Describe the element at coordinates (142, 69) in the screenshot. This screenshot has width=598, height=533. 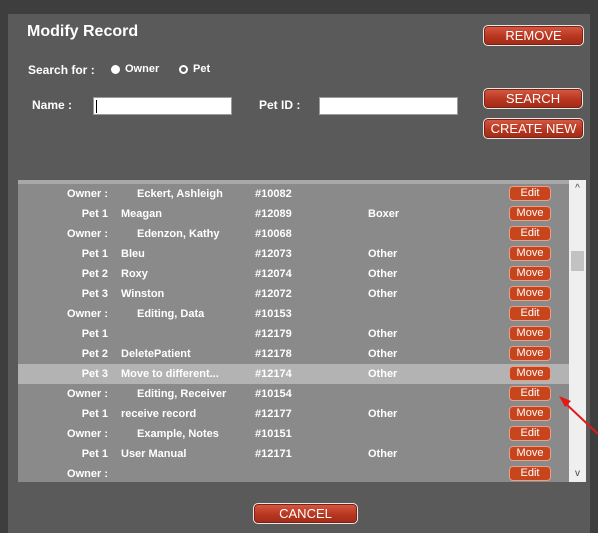
I see `radio-owner-label: Owner` at that location.